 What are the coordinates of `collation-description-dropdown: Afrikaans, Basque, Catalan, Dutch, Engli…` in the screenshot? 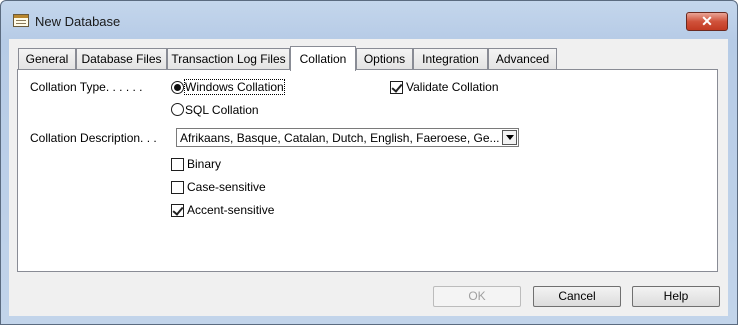 It's located at (347, 137).